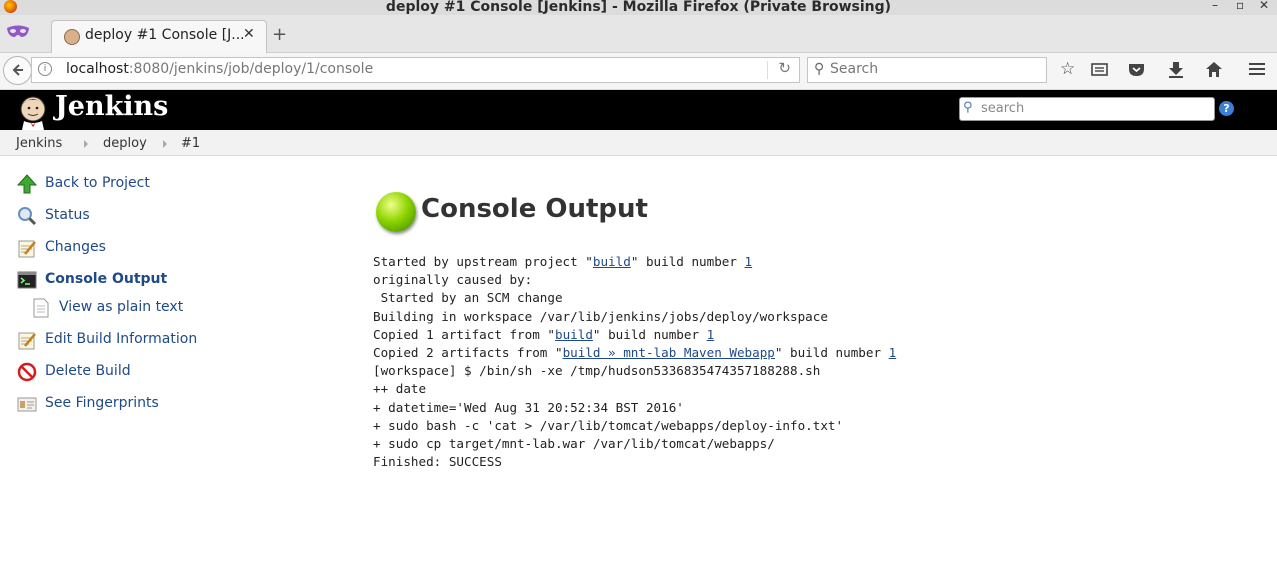  What do you see at coordinates (102, 403) in the screenshot?
I see `sidebar-item-label: See Fingerprints` at bounding box center [102, 403].